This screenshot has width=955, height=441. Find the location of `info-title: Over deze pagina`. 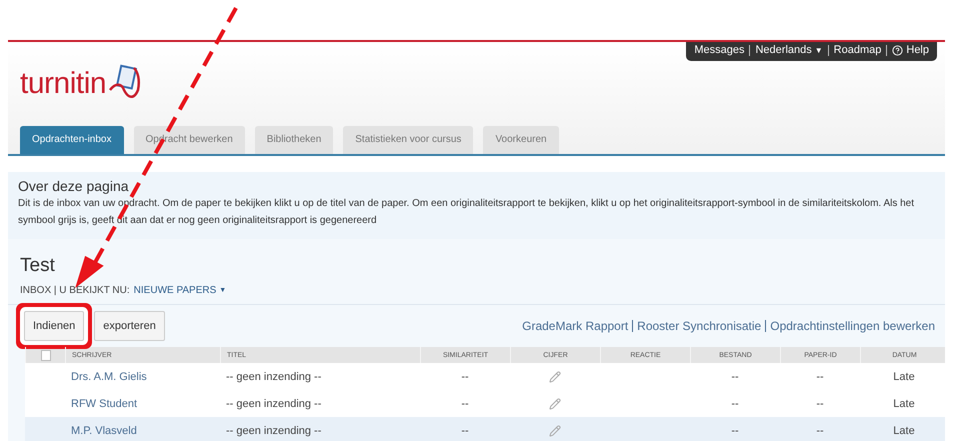

info-title: Over deze pagina is located at coordinates (74, 186).